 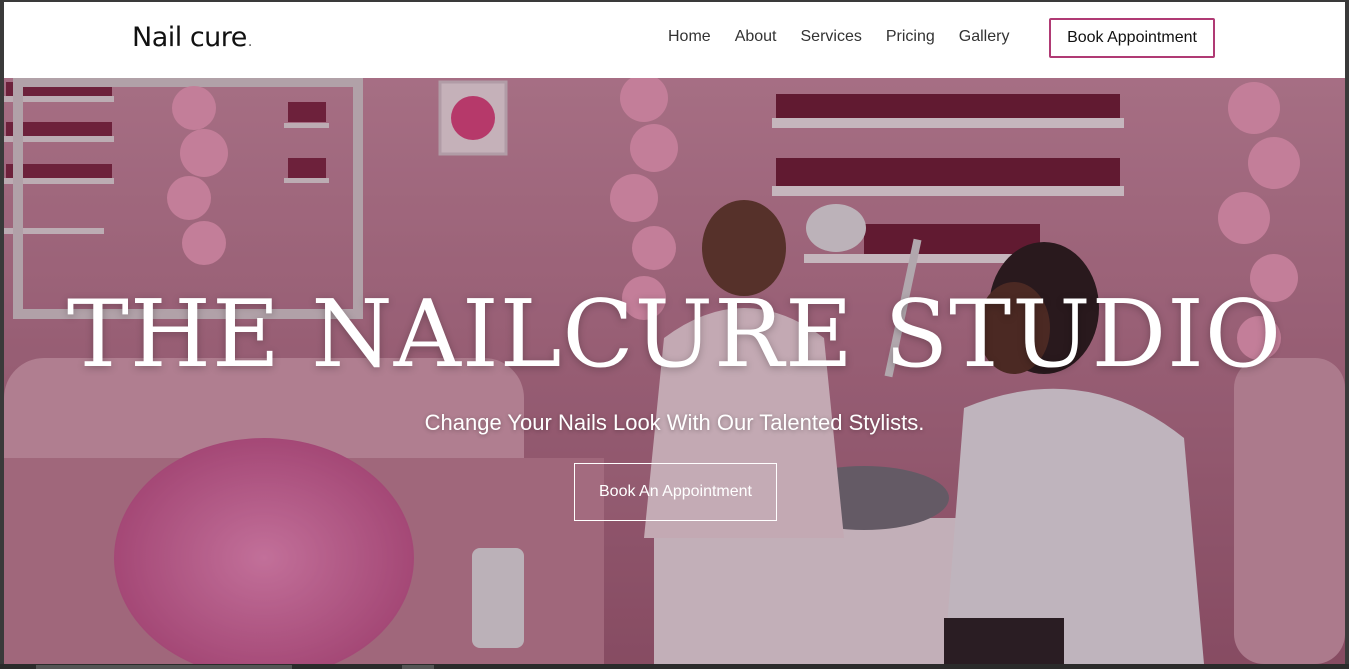 I want to click on hero-title: THE NAILCURE STUDIO, so click(x=674, y=334).